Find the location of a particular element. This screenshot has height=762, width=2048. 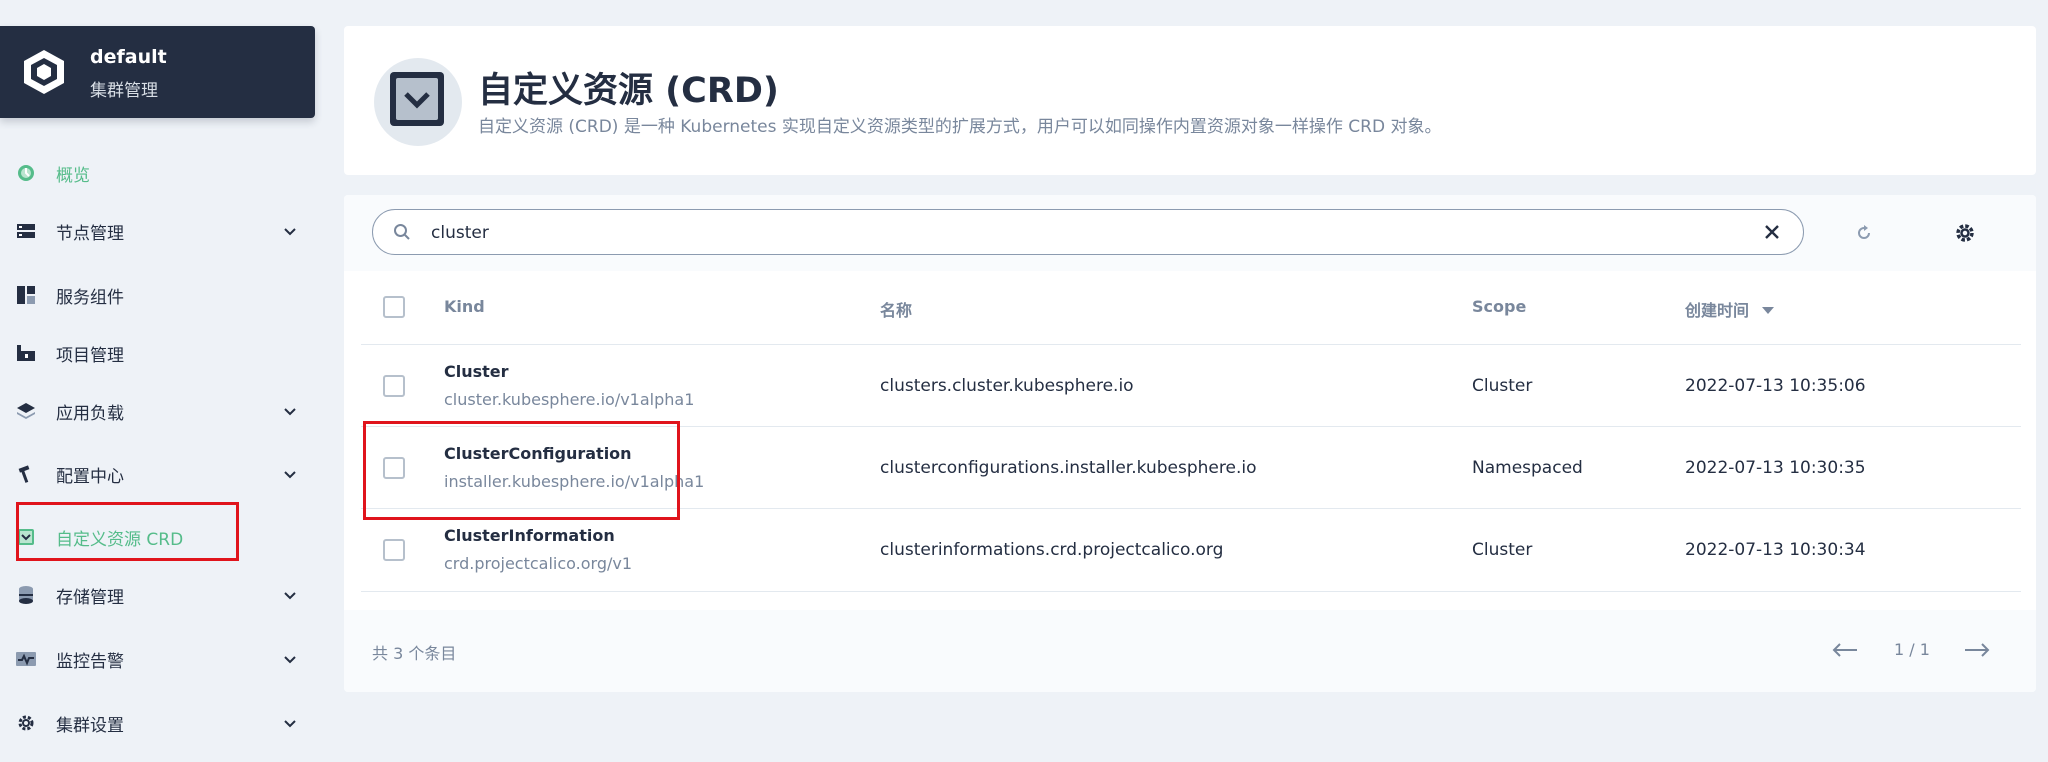

crd-group: cluster.kubesphere.io/v1alpha1 is located at coordinates (569, 399).